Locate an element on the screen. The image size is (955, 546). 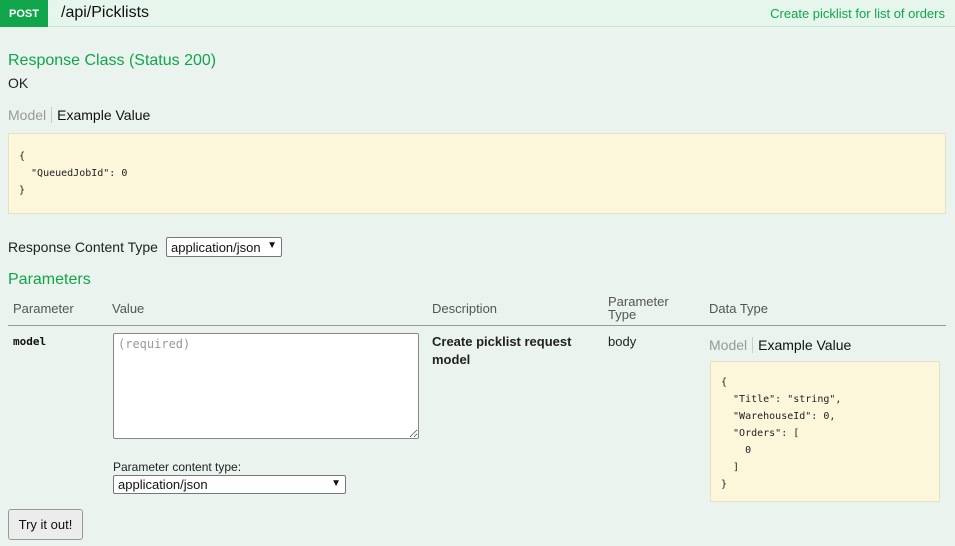
datatype-model-tabs: Model Example Value is located at coordinates (780, 345).